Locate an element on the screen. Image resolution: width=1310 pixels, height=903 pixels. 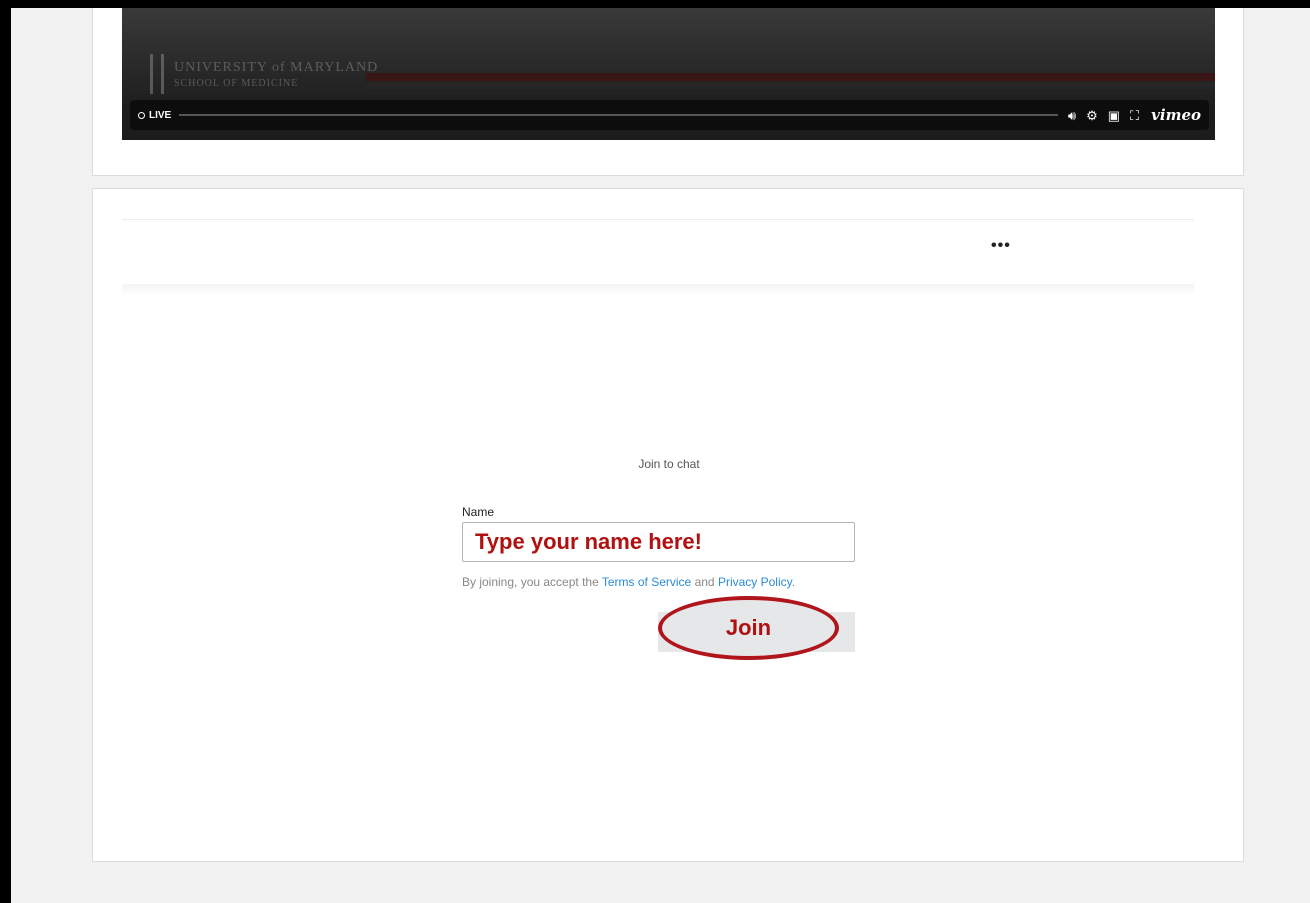
player-controls: LIVE 🔊︎ ⚙ ▣ ⛶ vimeo is located at coordinates (669, 115).